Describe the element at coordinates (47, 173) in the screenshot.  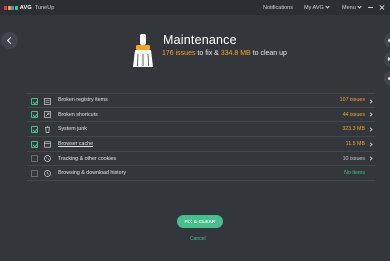
I see `history-icon` at that location.